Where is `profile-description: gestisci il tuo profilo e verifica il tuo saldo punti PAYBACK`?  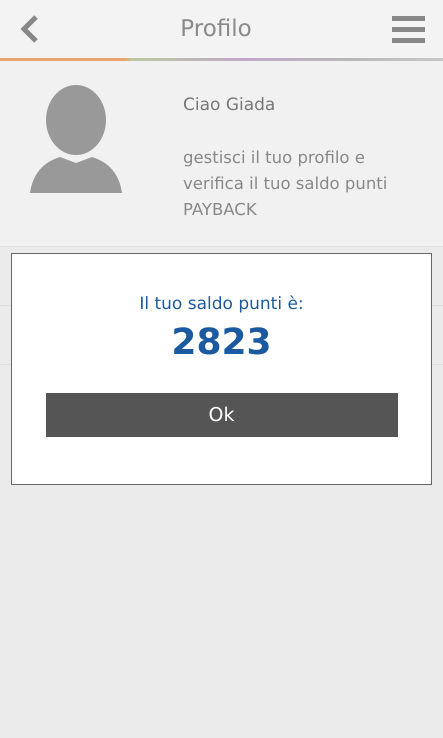 profile-description: gestisci il tuo profilo e verifica il tuo saldo punti PAYBACK is located at coordinates (285, 184).